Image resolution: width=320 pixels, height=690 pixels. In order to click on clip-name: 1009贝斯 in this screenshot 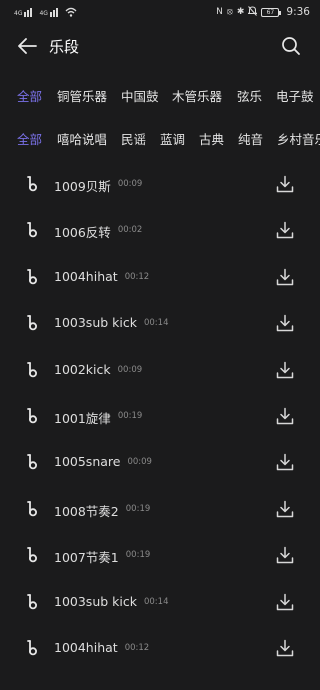, I will do `click(82, 186)`.